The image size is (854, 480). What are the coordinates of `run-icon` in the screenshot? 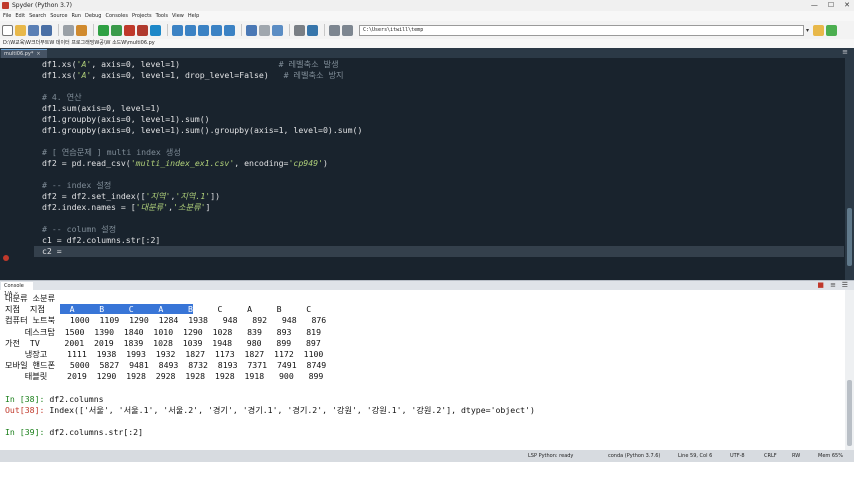 It's located at (103, 30).